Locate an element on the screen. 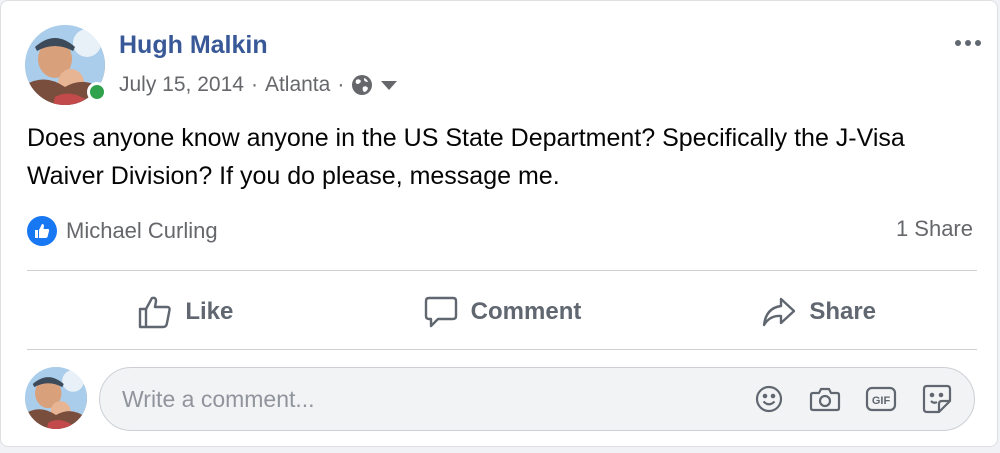 Image resolution: width=1000 pixels, height=453 pixels. globe-icon is located at coordinates (362, 85).